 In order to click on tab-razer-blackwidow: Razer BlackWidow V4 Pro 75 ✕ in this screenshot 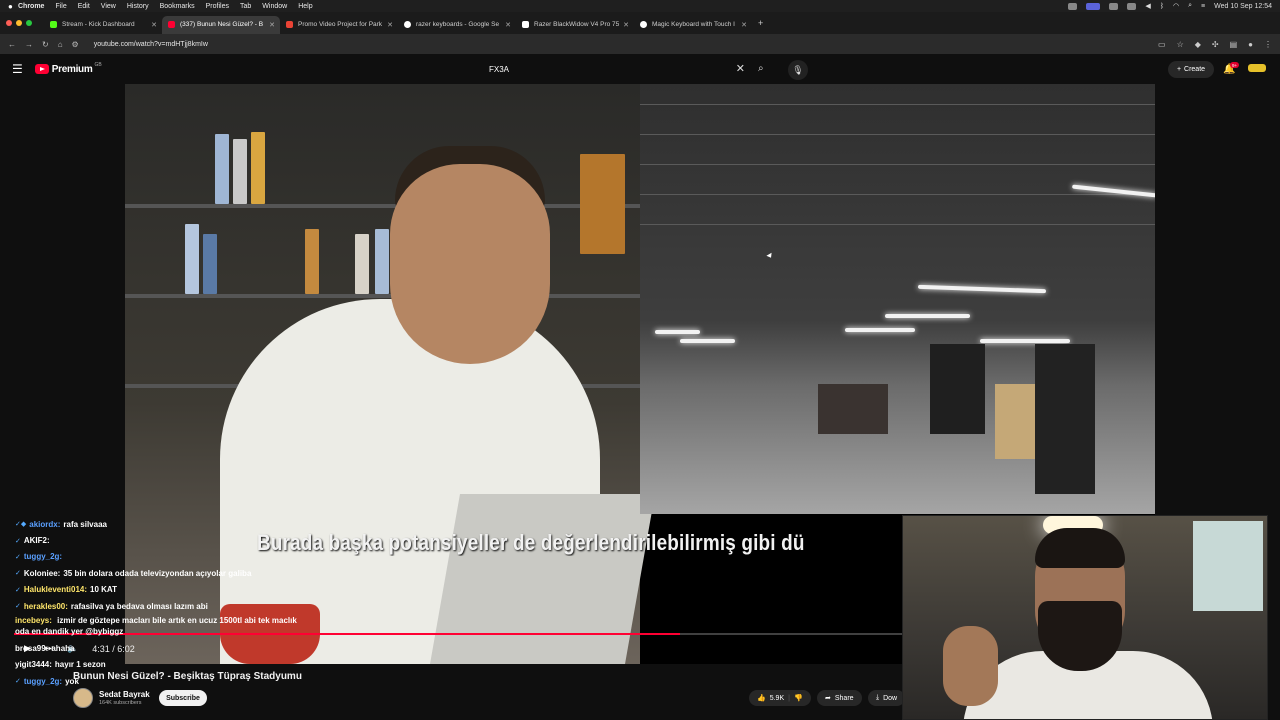, I will do `click(575, 25)`.